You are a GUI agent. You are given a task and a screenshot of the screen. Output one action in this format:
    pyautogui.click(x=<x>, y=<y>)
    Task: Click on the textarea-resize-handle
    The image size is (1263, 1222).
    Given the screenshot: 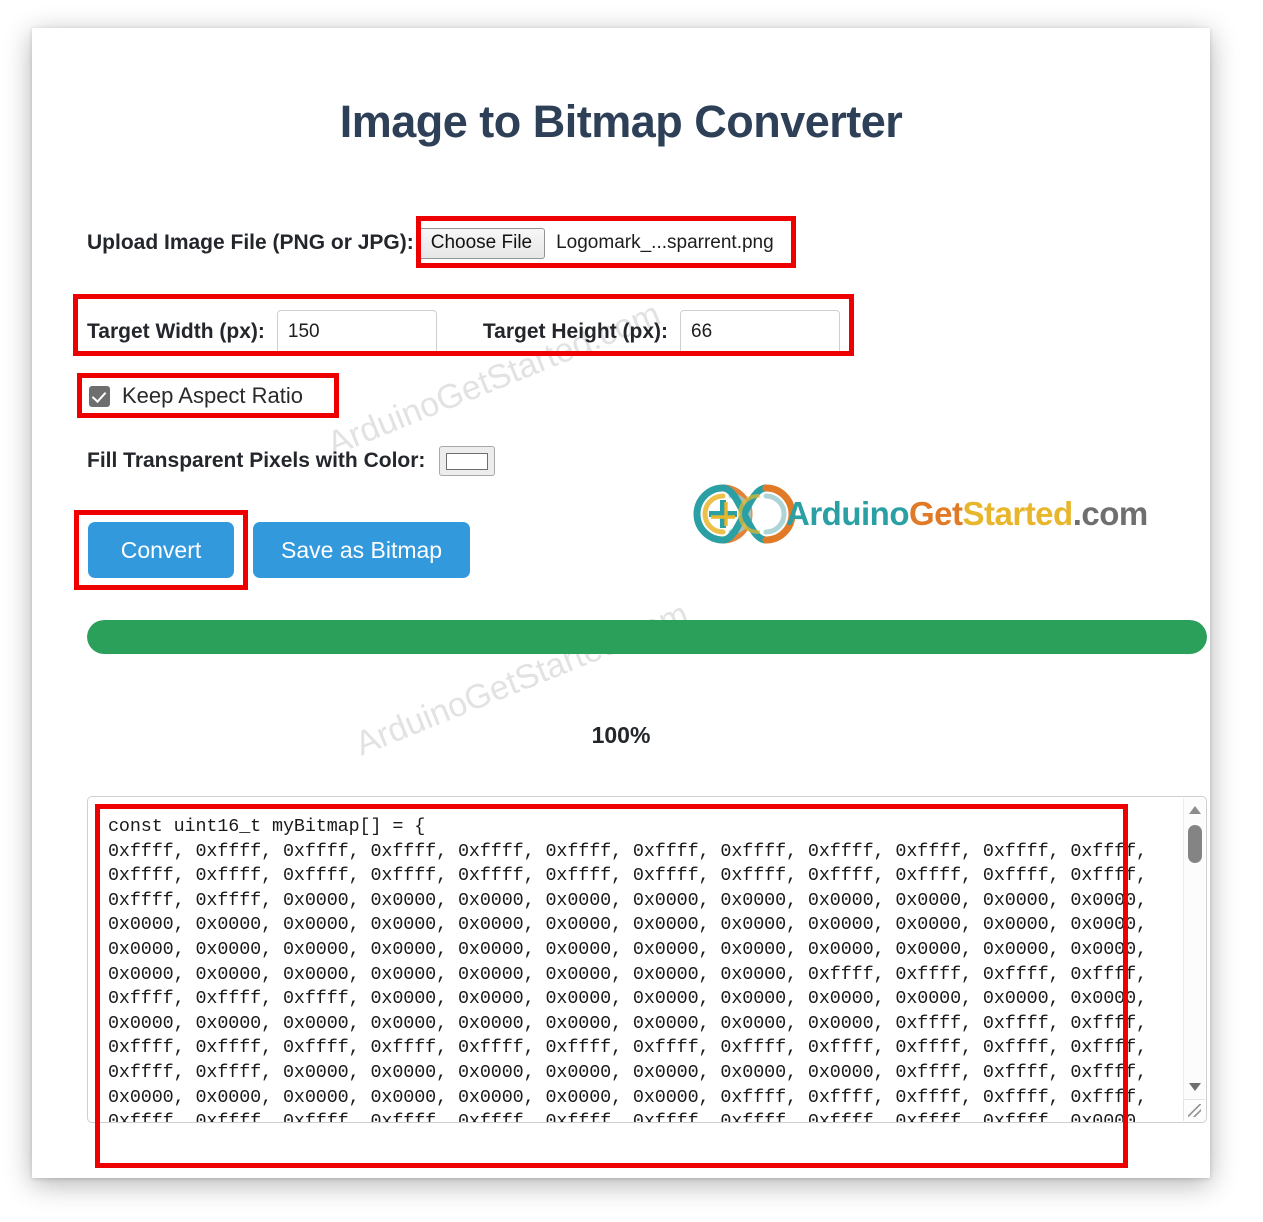 What is the action you would take?
    pyautogui.click(x=1194, y=1110)
    